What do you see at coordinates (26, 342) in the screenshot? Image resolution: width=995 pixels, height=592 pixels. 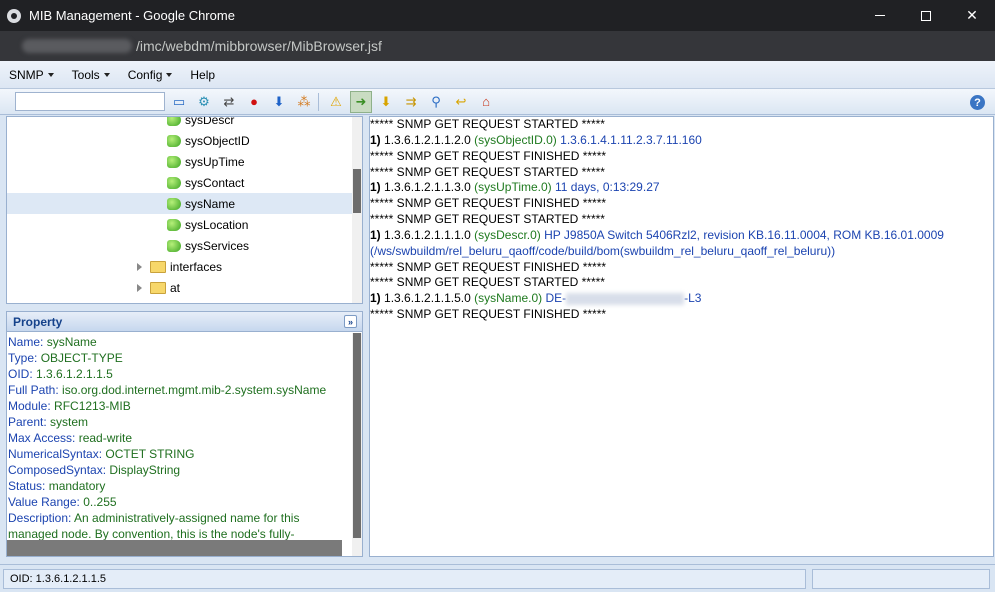 I see `property-key: Name:` at bounding box center [26, 342].